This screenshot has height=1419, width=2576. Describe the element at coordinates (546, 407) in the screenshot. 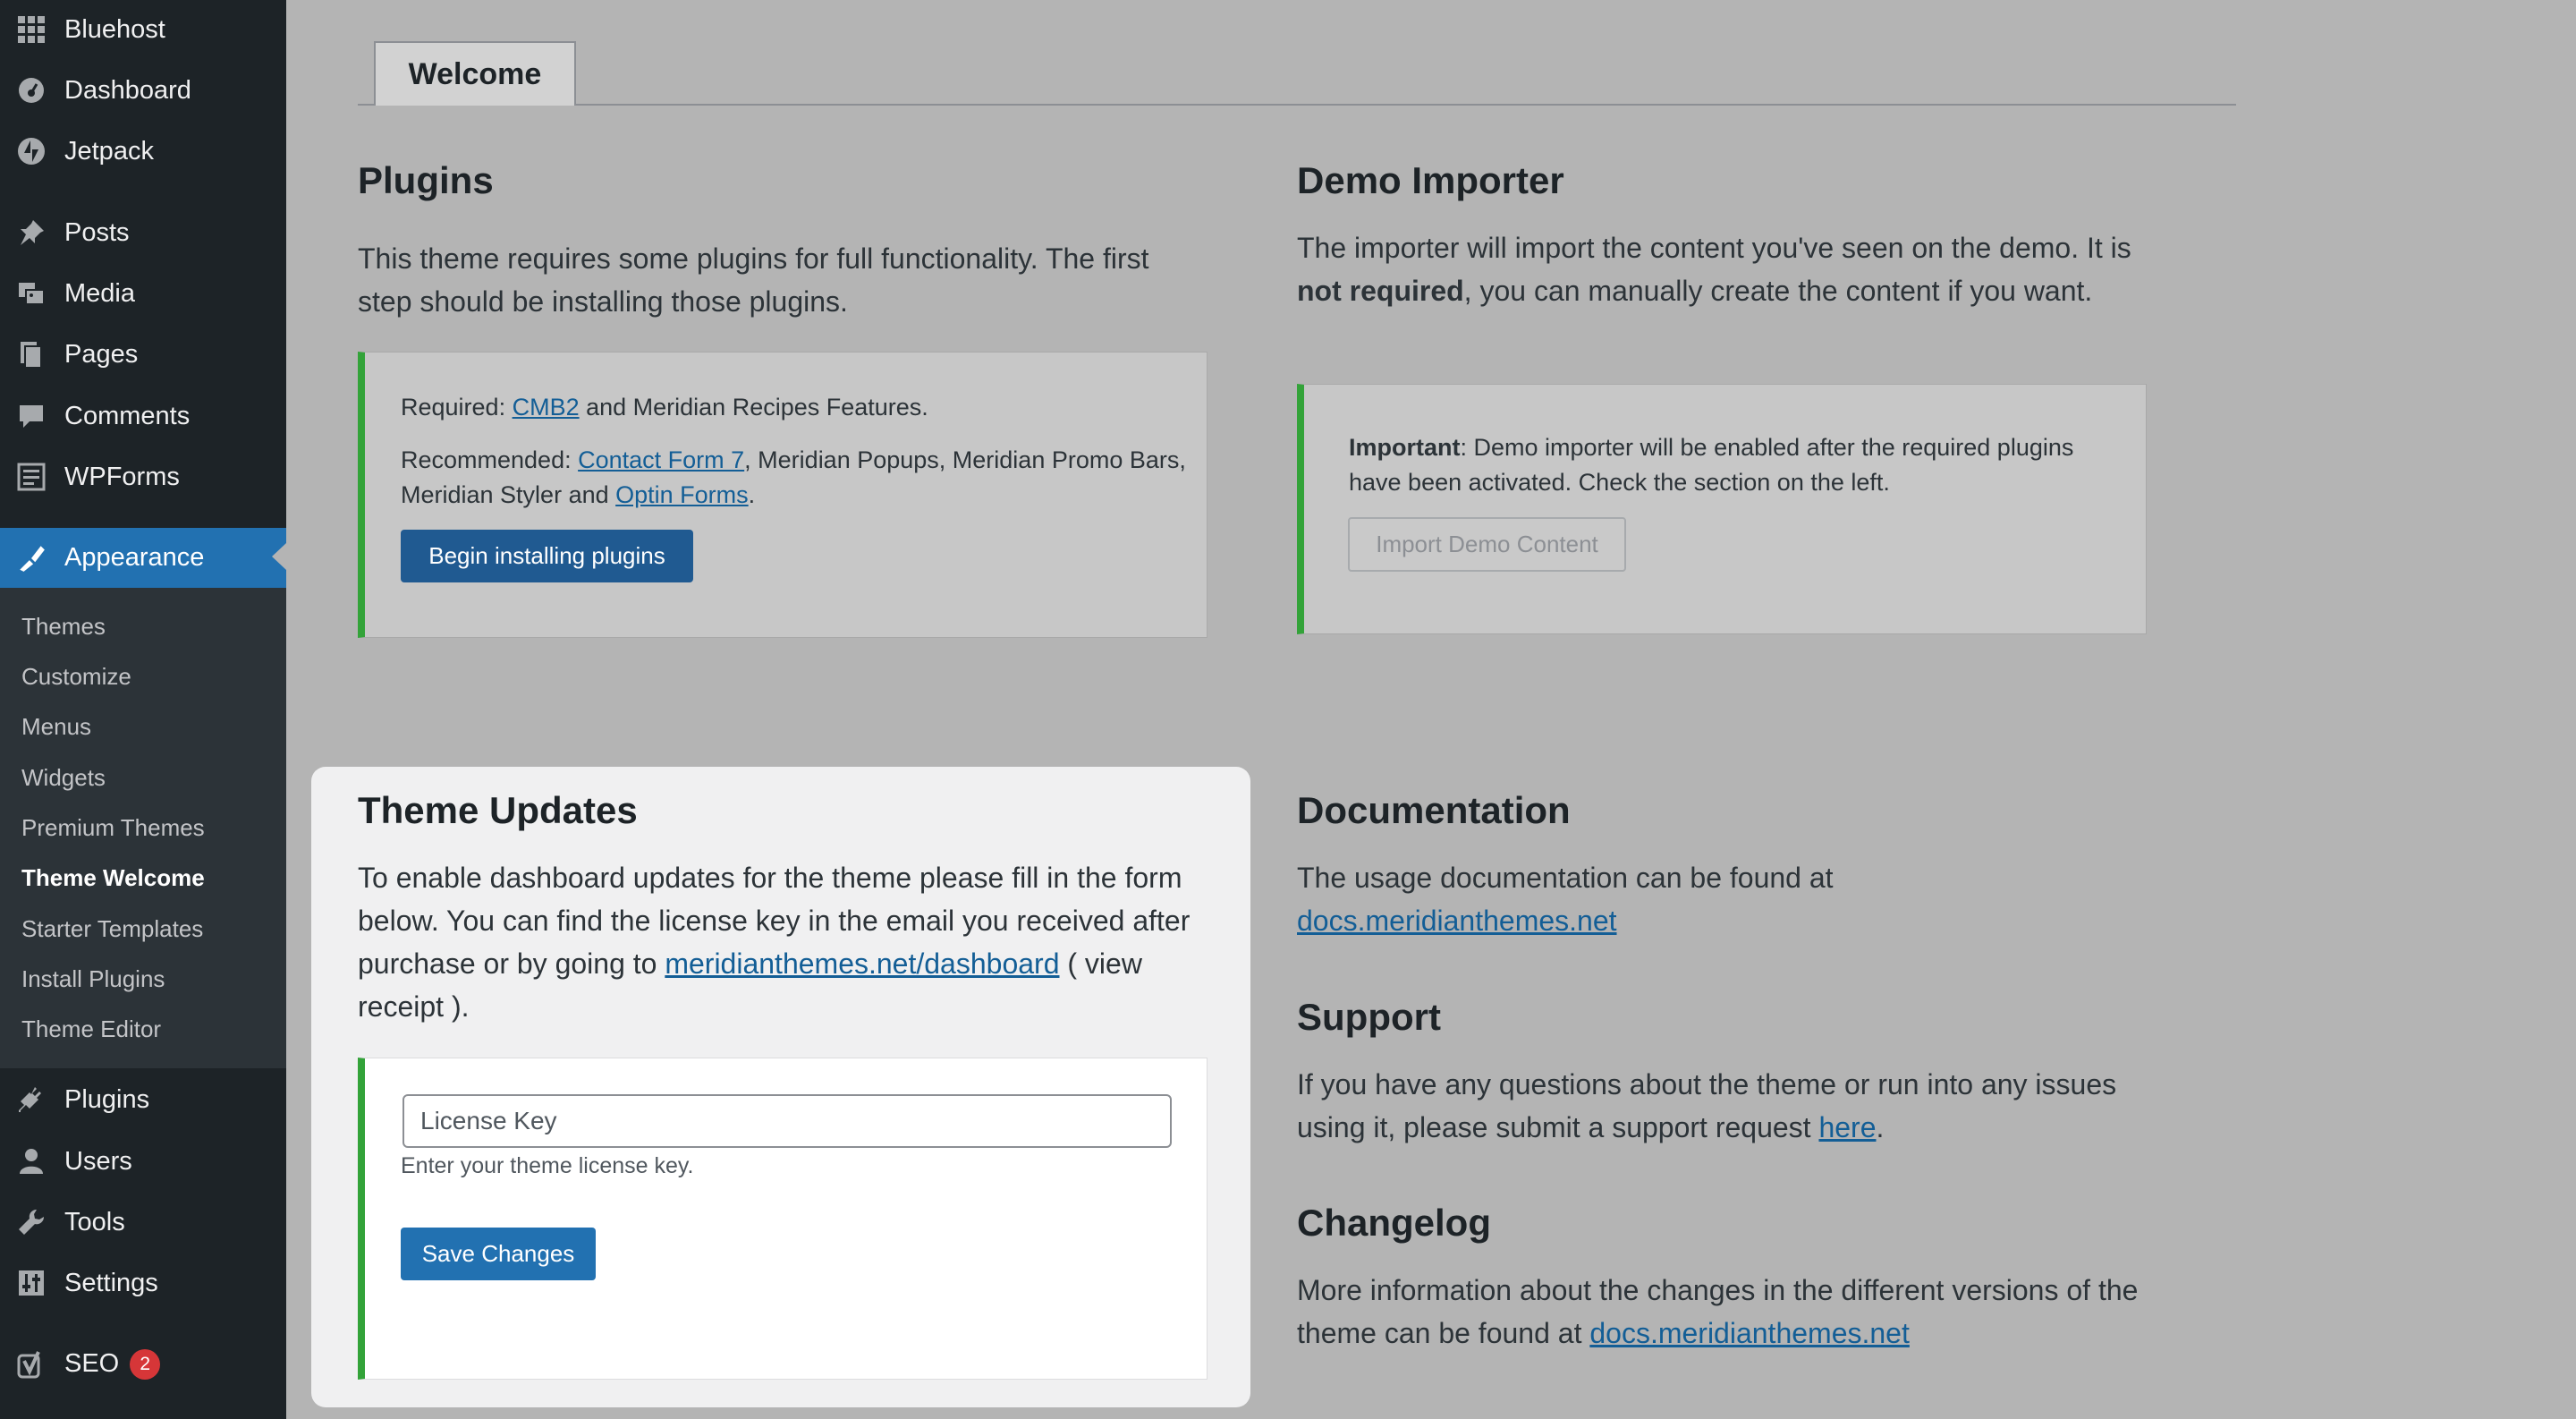

I see `cmb2-link: CMB2` at that location.